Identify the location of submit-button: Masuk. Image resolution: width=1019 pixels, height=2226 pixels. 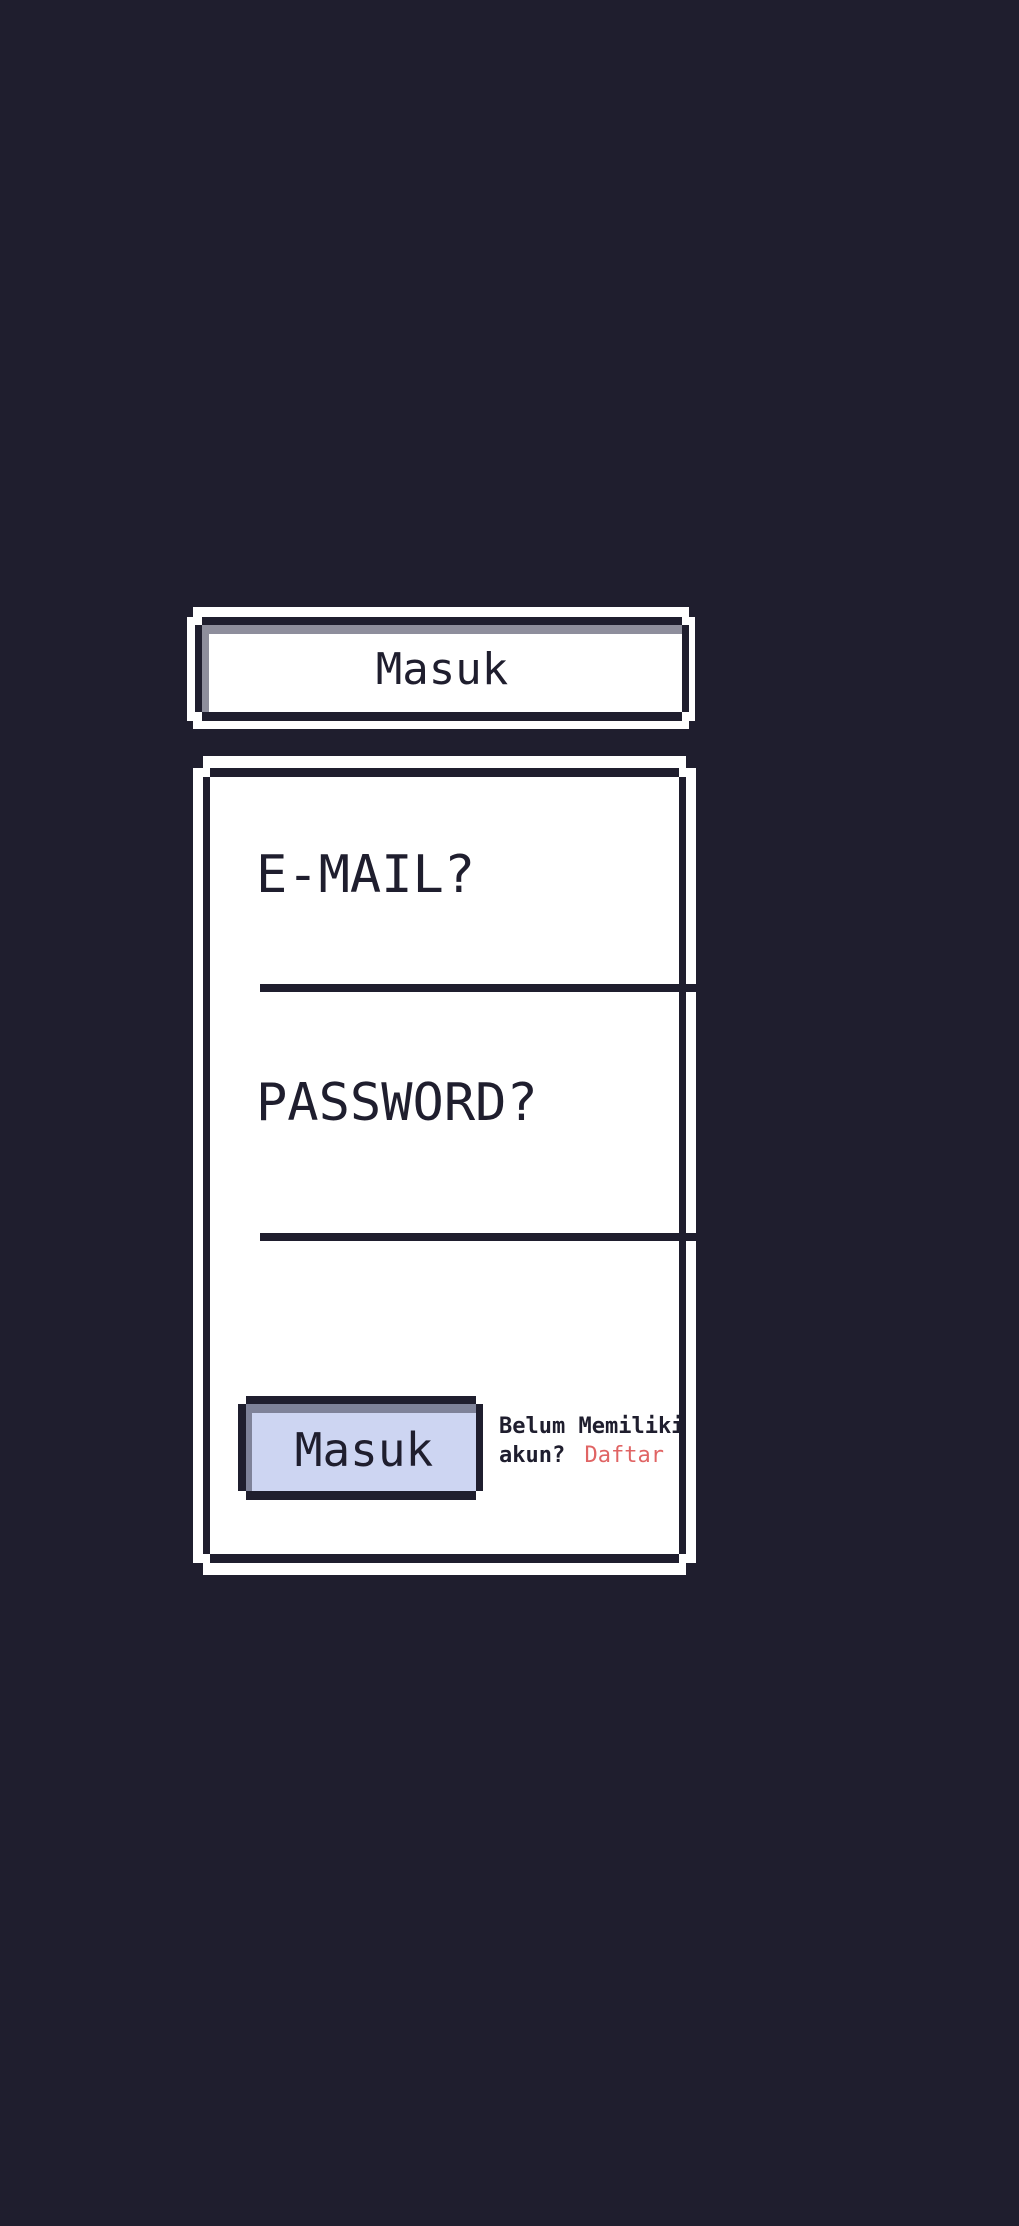
(360, 1448).